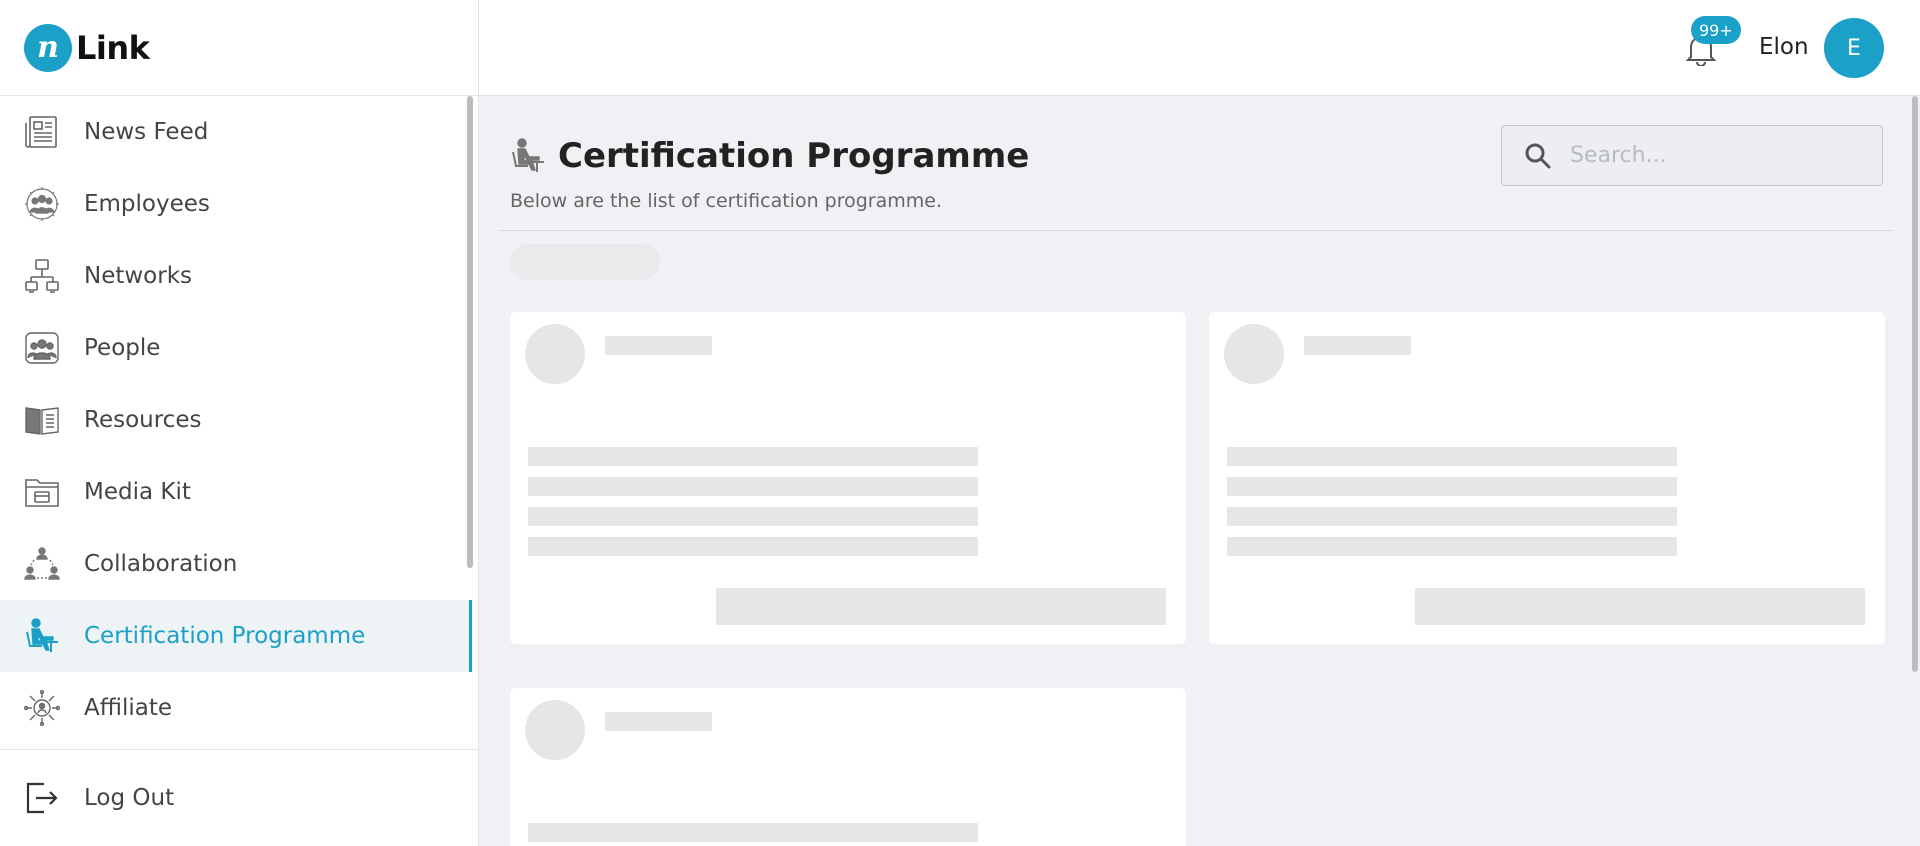 The height and width of the screenshot is (846, 1920). Describe the element at coordinates (146, 132) in the screenshot. I see `sidebar-item-label: News Feed` at that location.